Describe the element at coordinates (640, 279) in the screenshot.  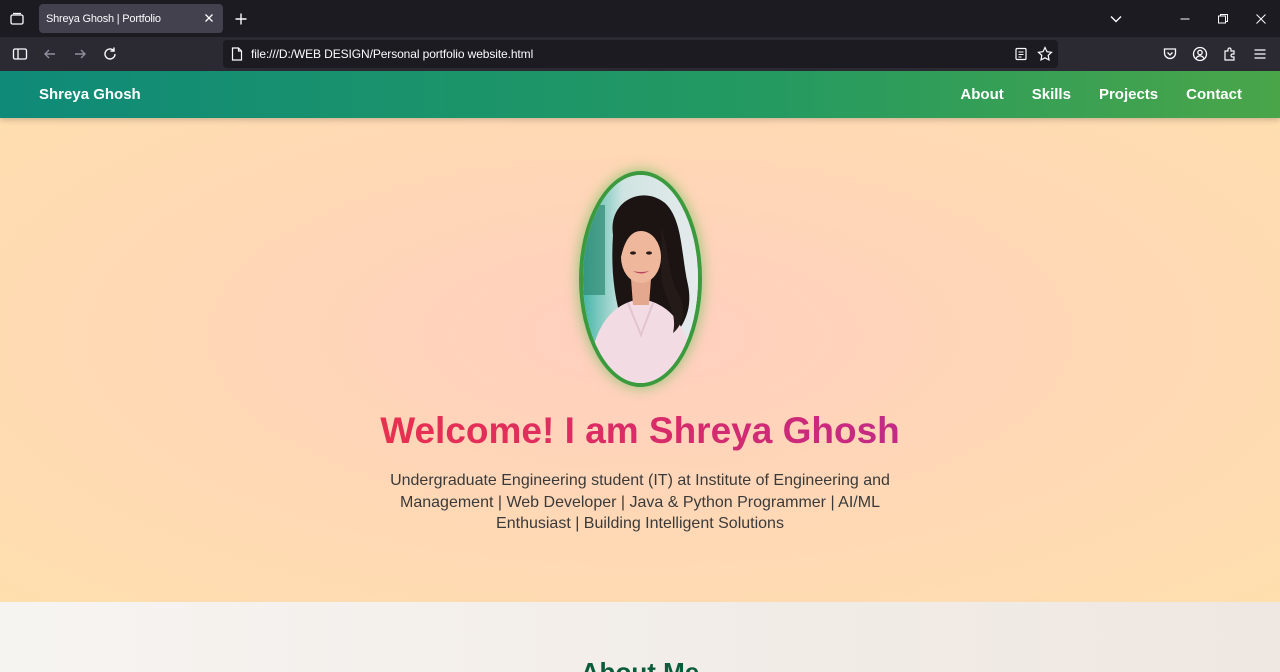
I see `profile-photo` at that location.